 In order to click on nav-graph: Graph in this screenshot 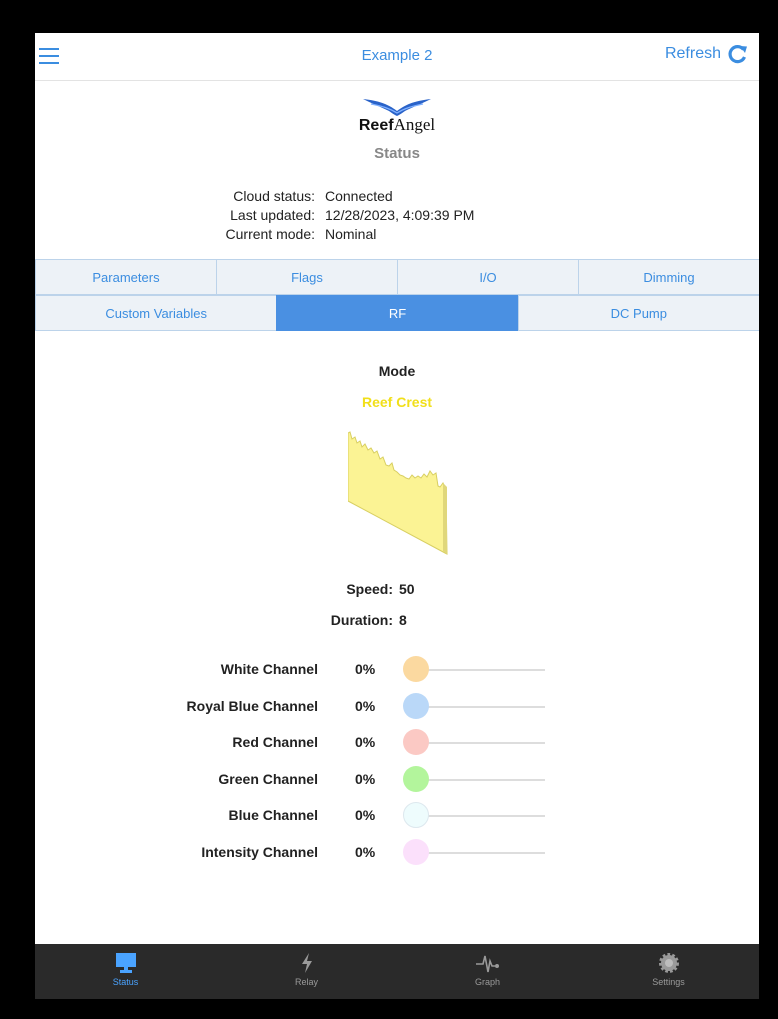, I will do `click(487, 971)`.